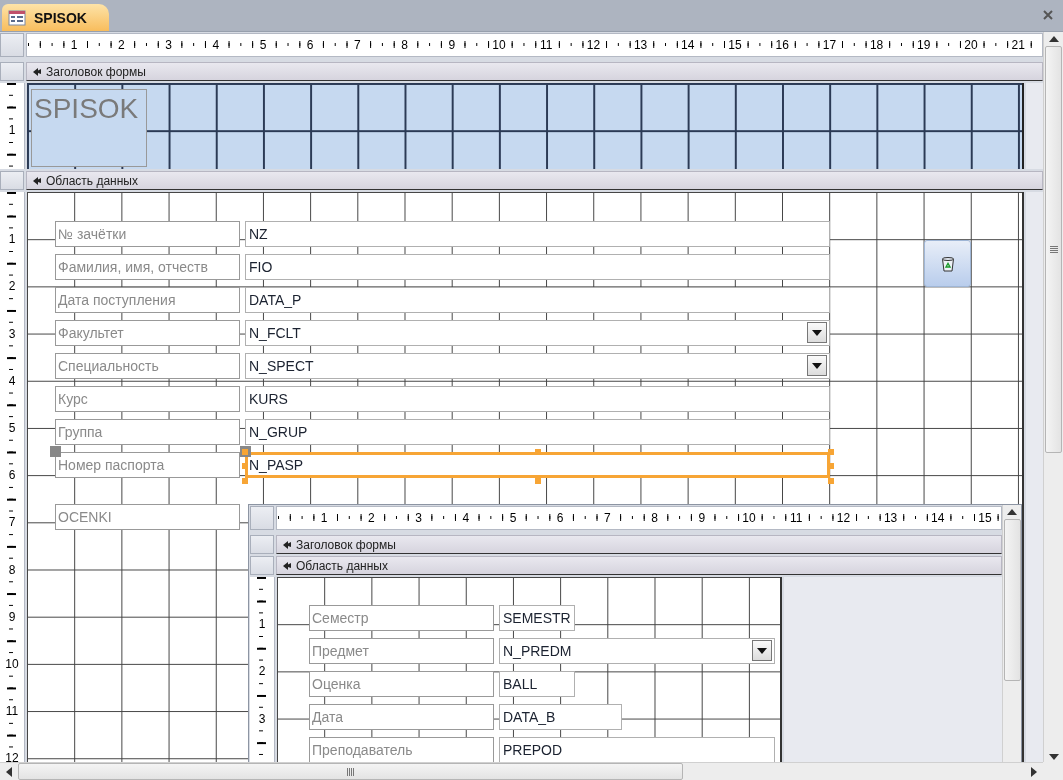 The height and width of the screenshot is (780, 1063). I want to click on up-arrow-icon, so click(1053, 39).